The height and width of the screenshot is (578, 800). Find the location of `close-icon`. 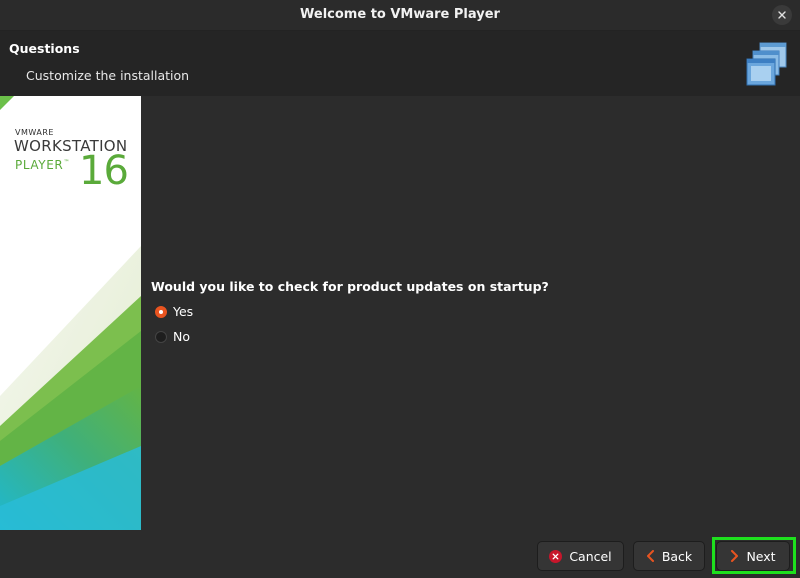

close-icon is located at coordinates (782, 15).